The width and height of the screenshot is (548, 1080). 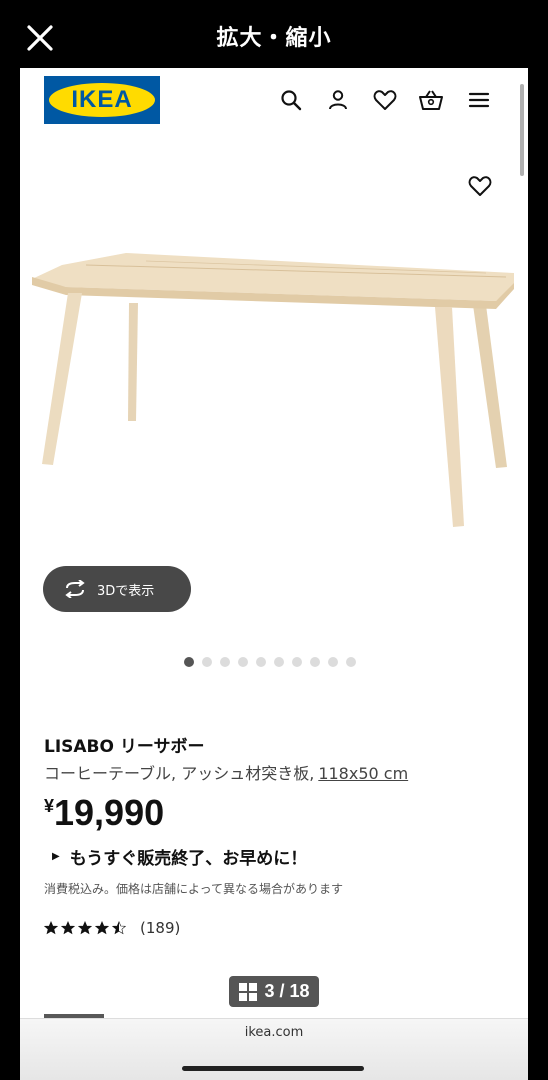 I want to click on menu-button, so click(x=479, y=100).